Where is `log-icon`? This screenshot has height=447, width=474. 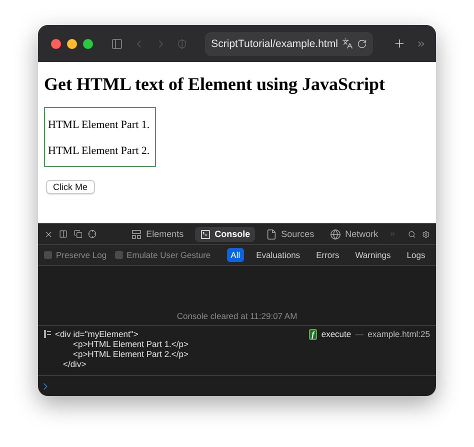
log-icon is located at coordinates (47, 334).